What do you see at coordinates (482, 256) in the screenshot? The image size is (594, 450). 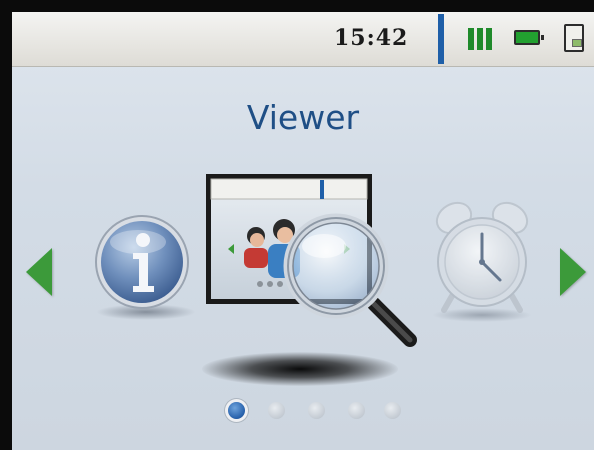 I see `alarm-clock-icon` at bounding box center [482, 256].